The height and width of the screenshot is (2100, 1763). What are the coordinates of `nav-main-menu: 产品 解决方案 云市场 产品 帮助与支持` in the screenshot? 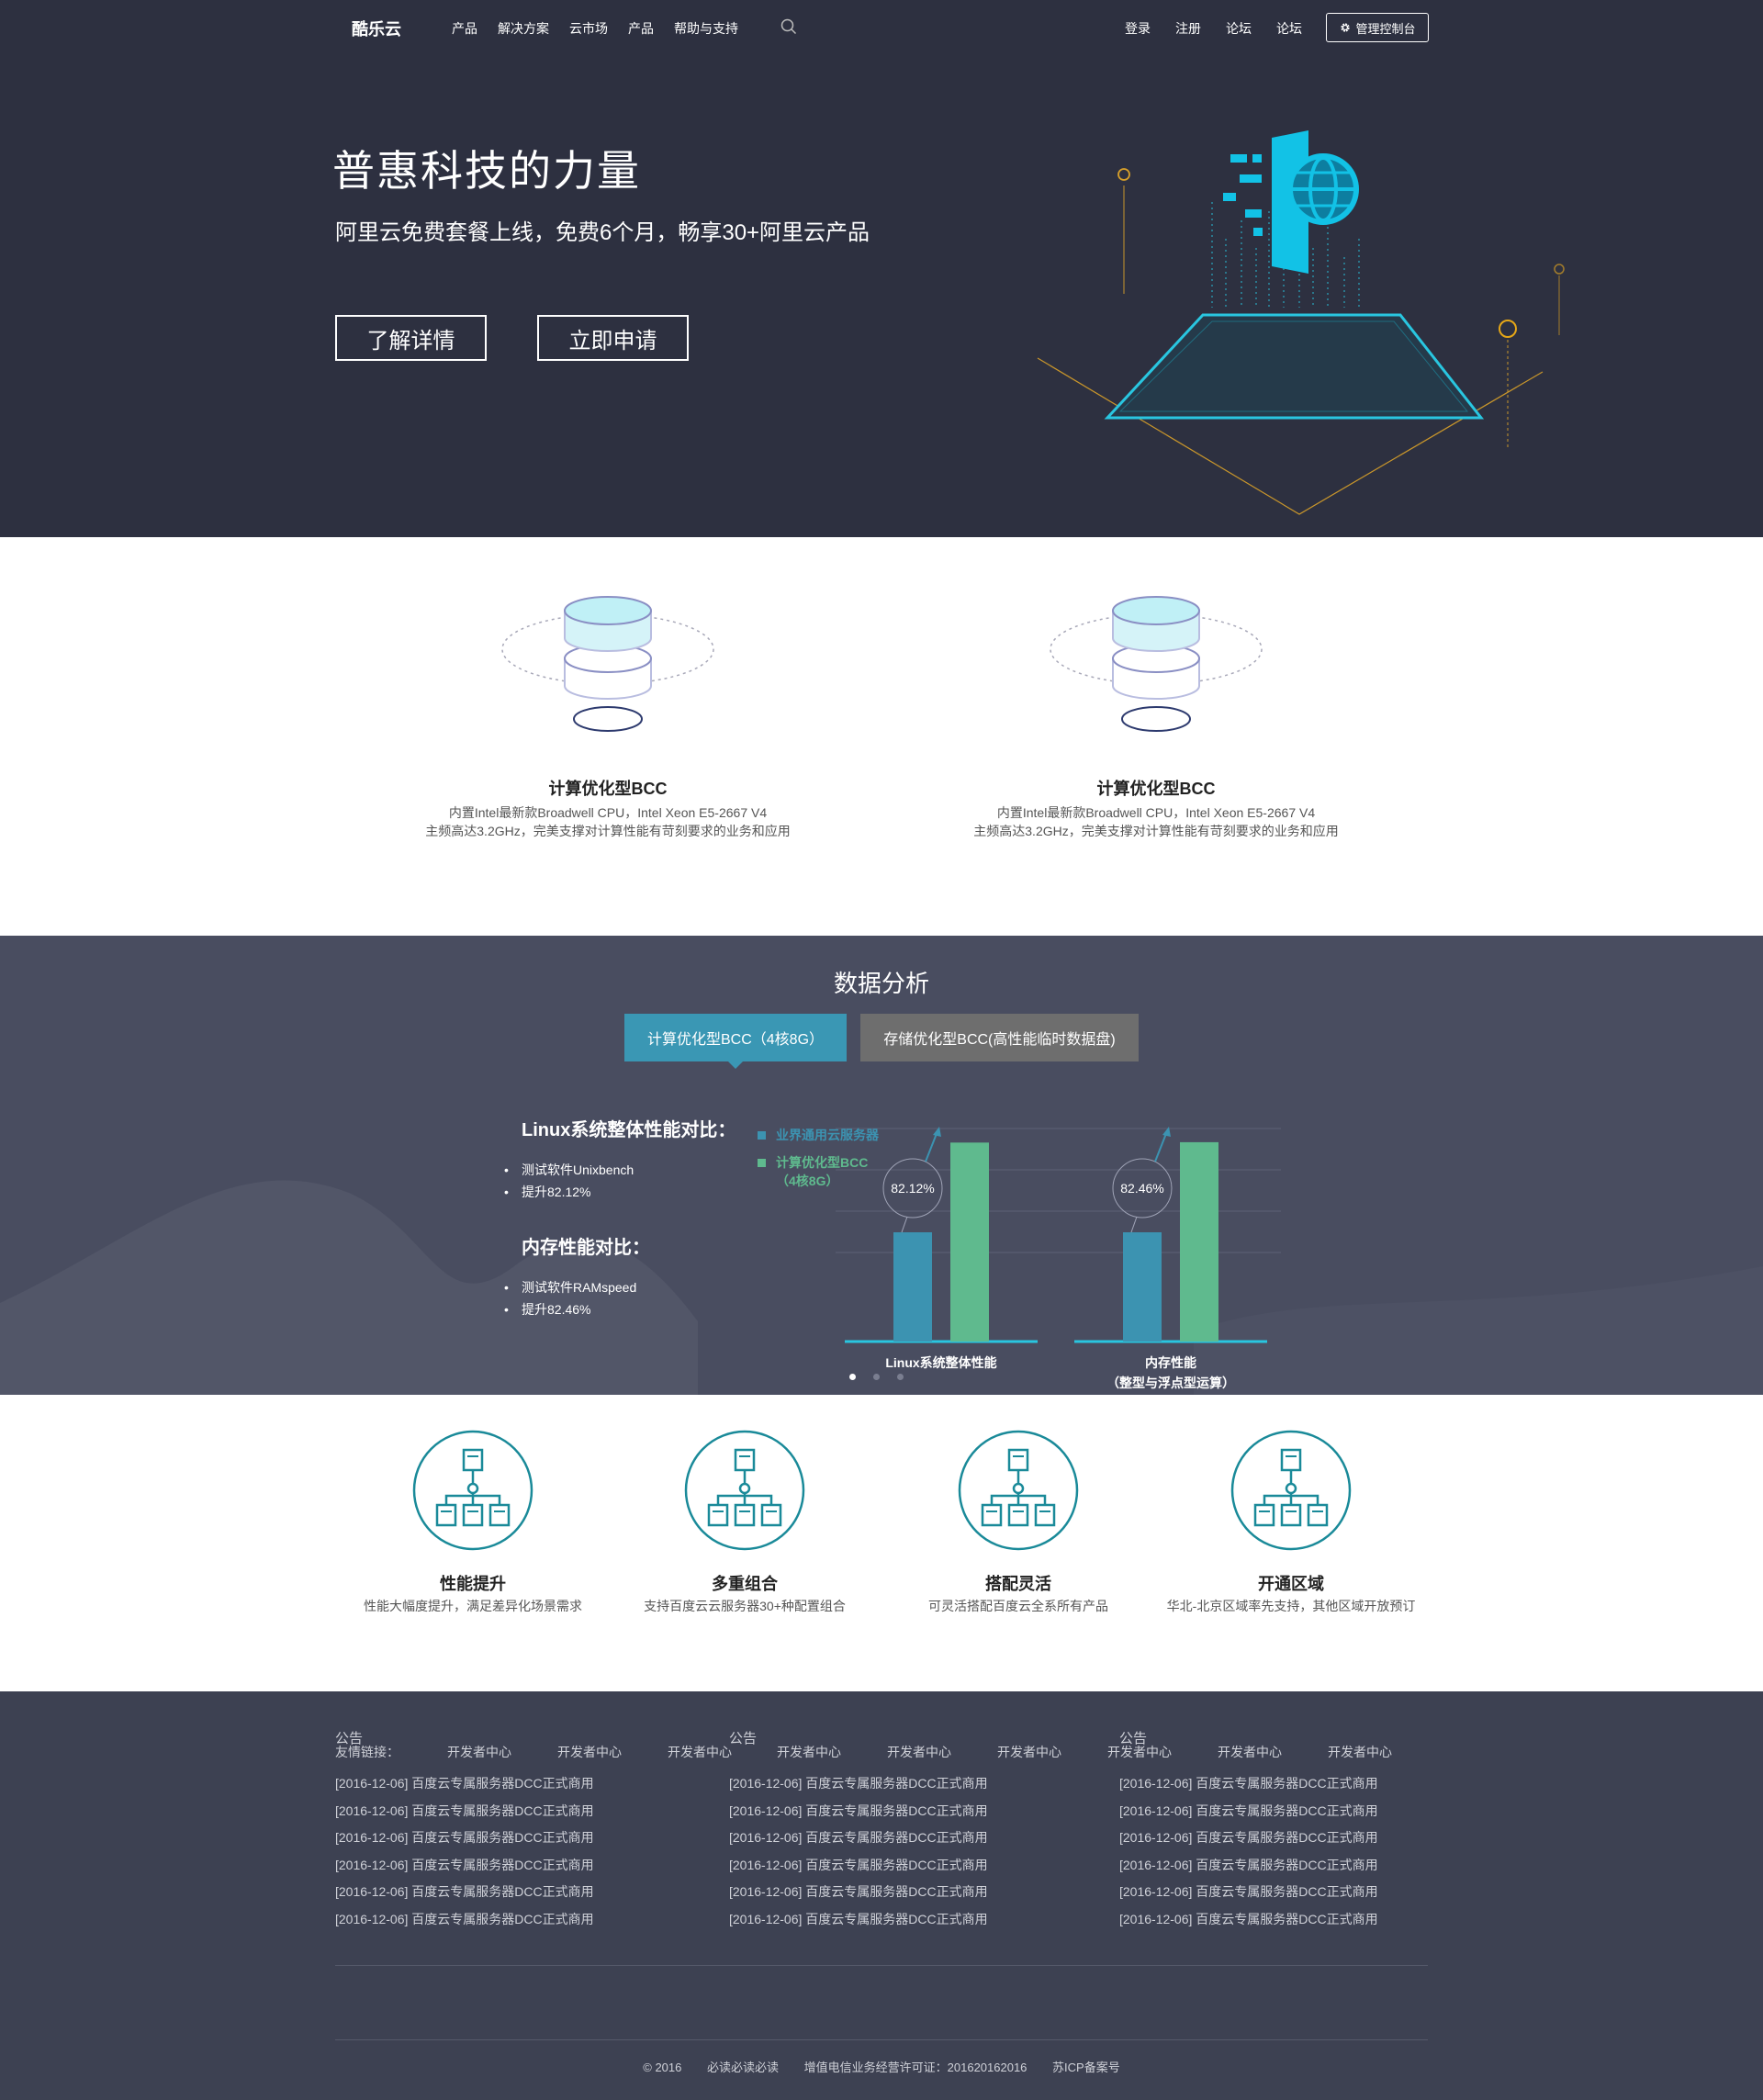 It's located at (595, 28).